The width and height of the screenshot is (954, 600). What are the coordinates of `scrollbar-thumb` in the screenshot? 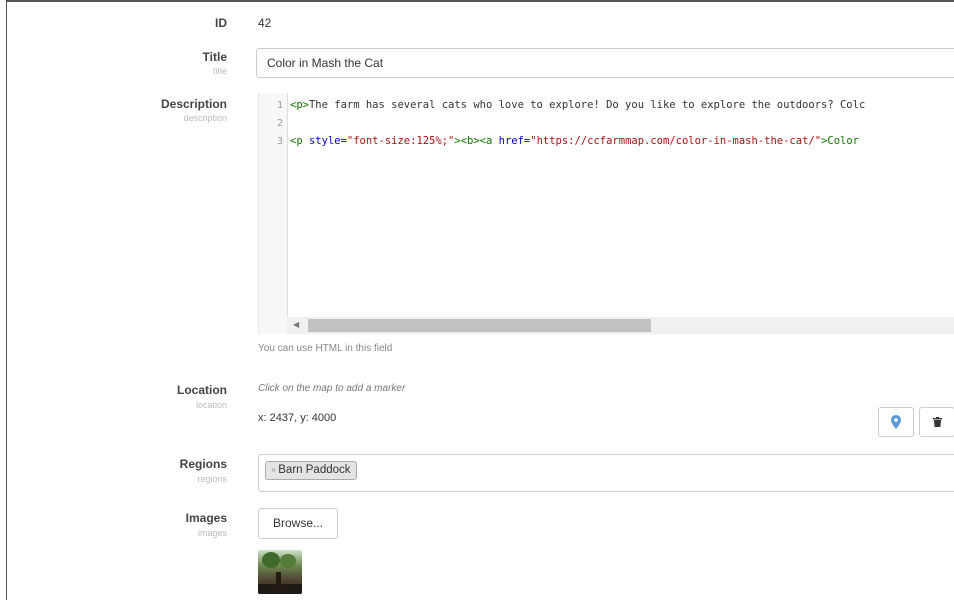 It's located at (479, 325).